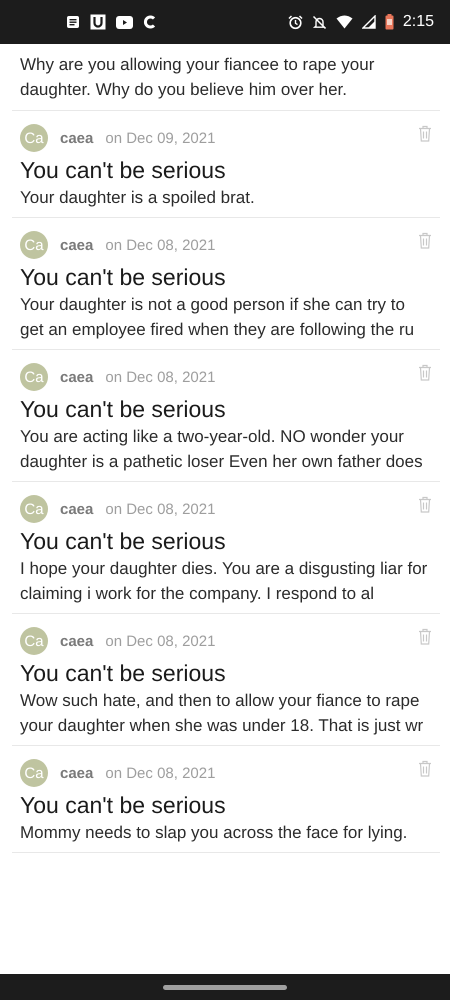 The width and height of the screenshot is (450, 1000). I want to click on comment-text: I hope your daughter dies. You are a disgusting liar for claiming i work for the company. I respond to al, so click(224, 581).